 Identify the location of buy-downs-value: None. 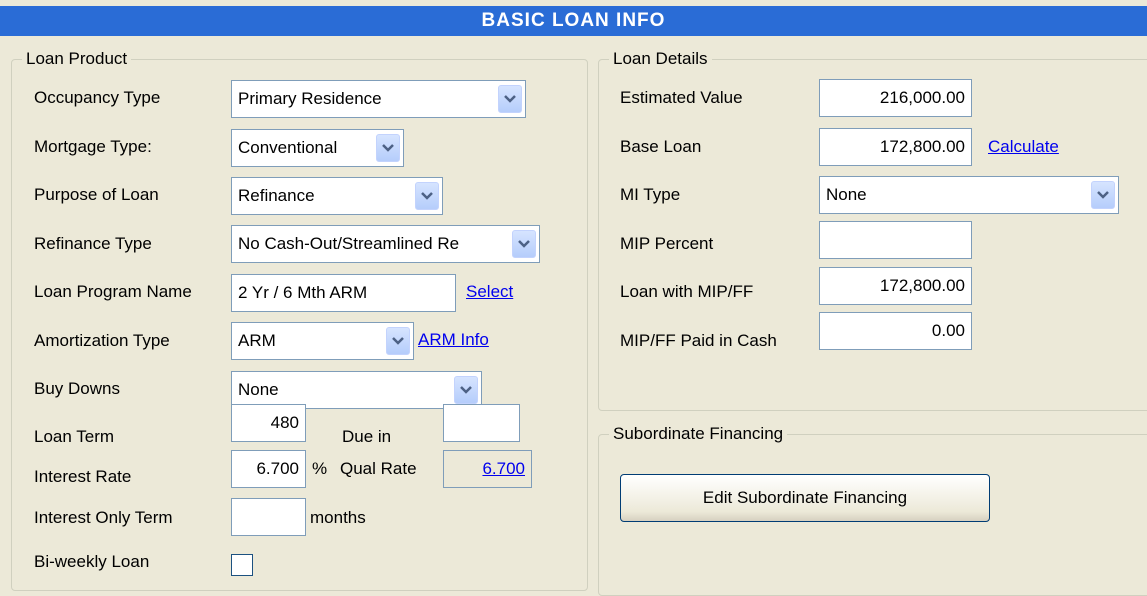
(258, 389).